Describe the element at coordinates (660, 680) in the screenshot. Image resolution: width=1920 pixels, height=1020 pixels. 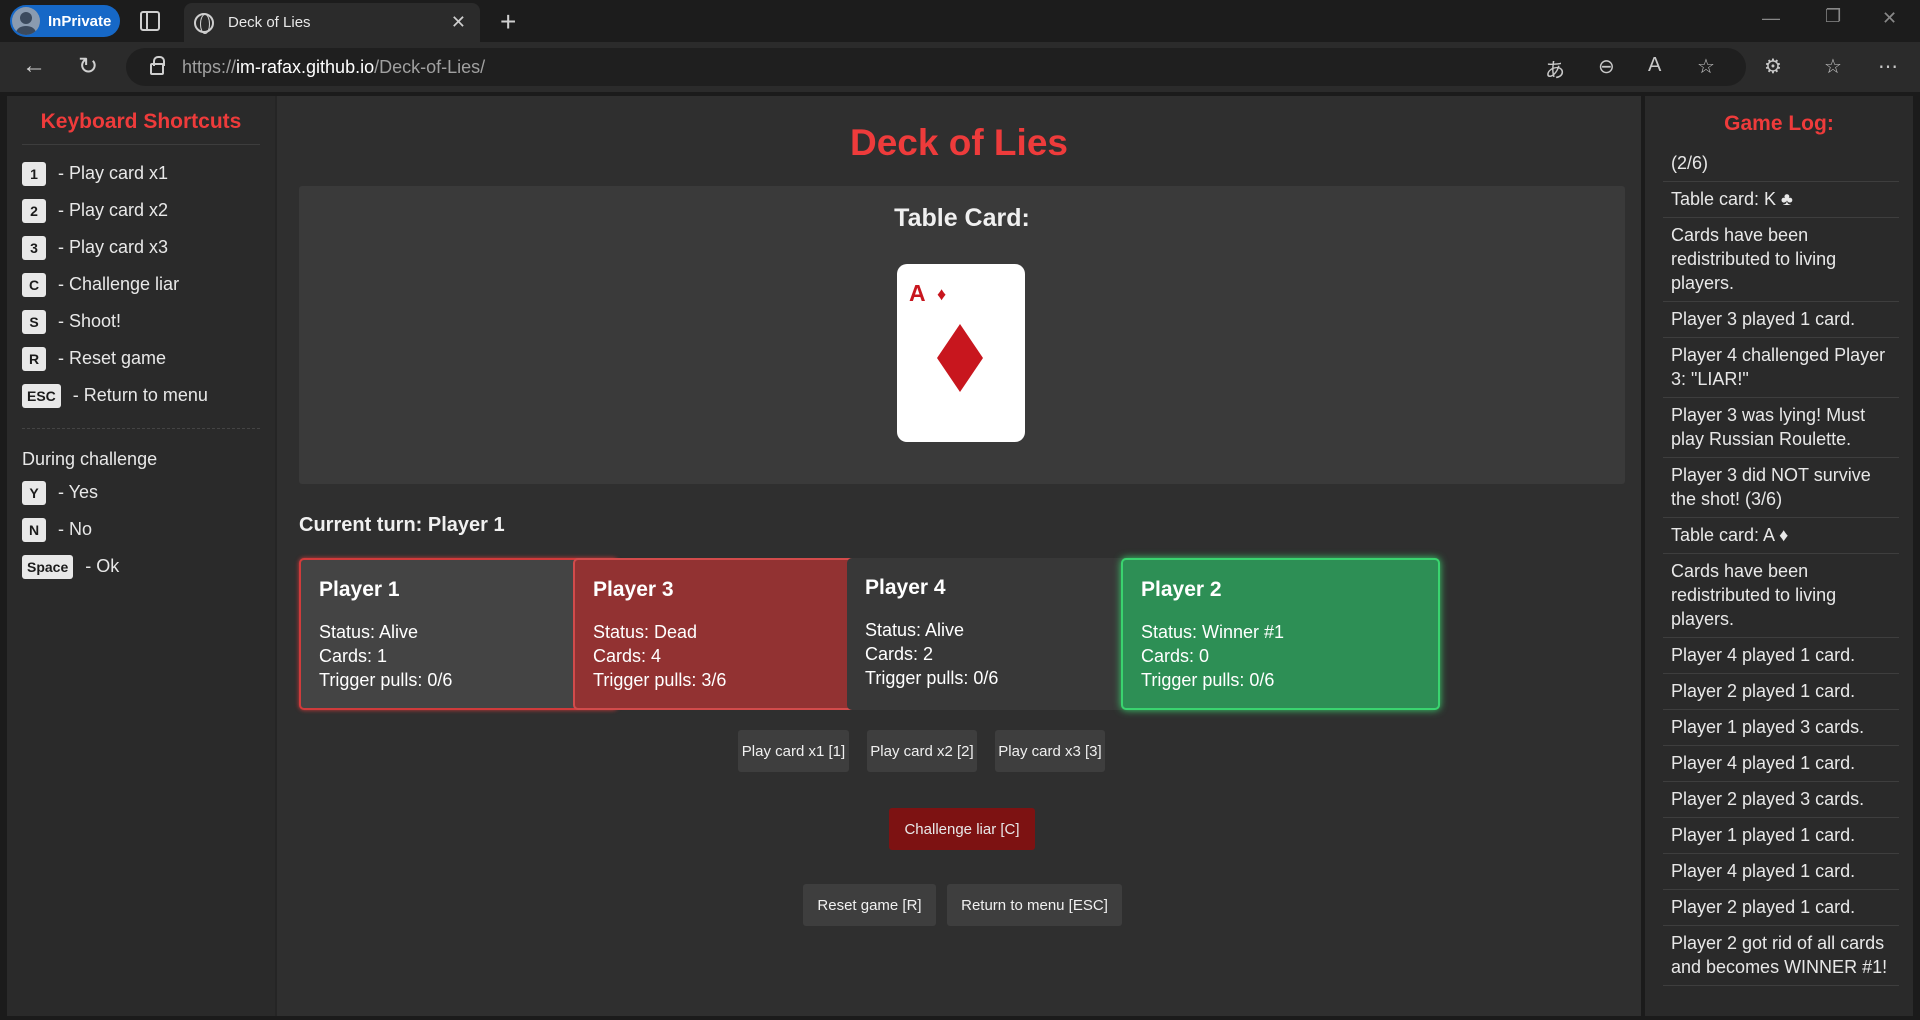
I see `player-trigger-pulls: Trigger pulls: 3/6` at that location.